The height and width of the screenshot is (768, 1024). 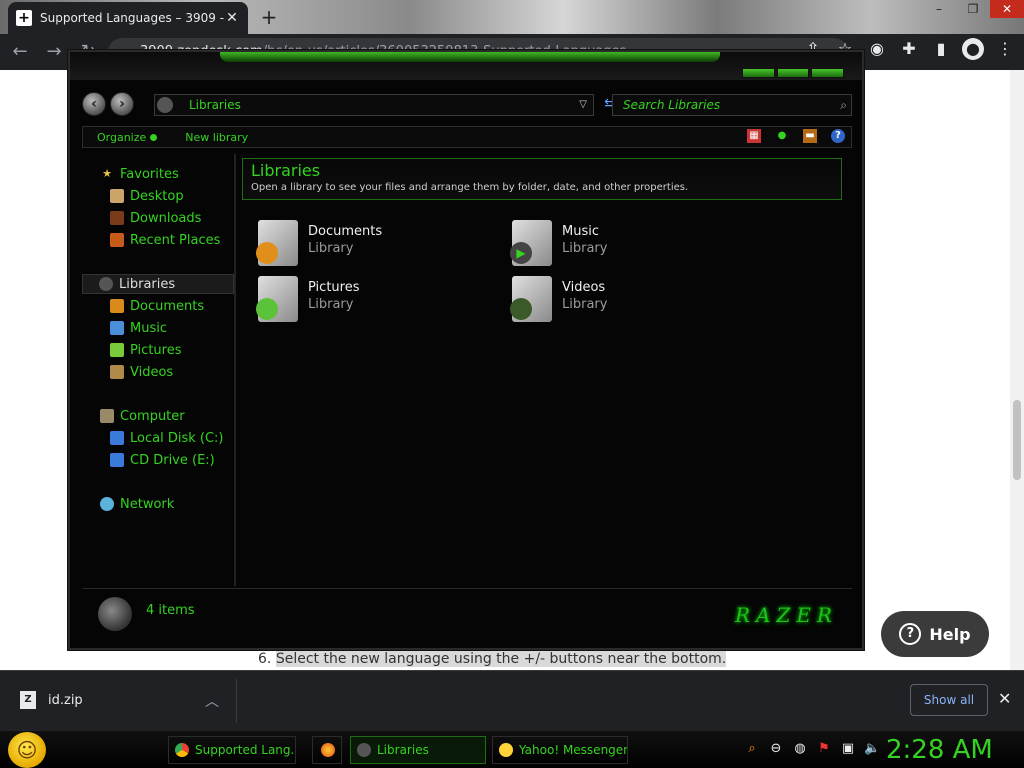 I want to click on forward-icon: →, so click(x=54, y=52).